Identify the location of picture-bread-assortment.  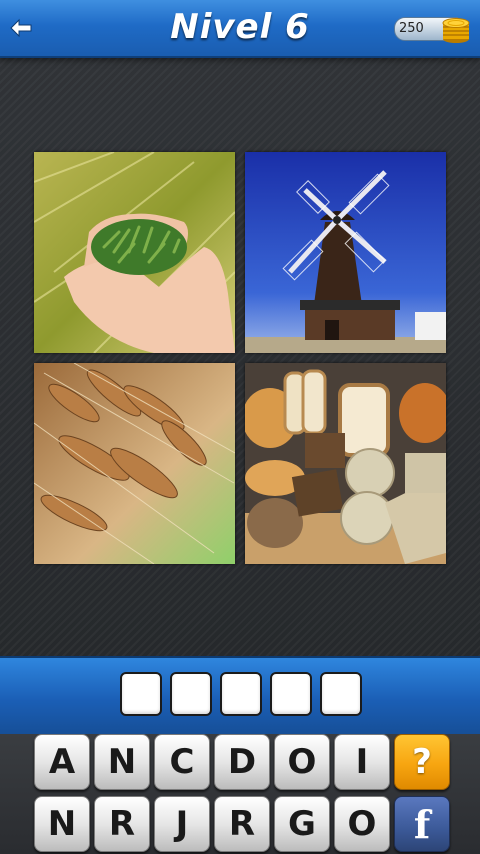
(345, 463).